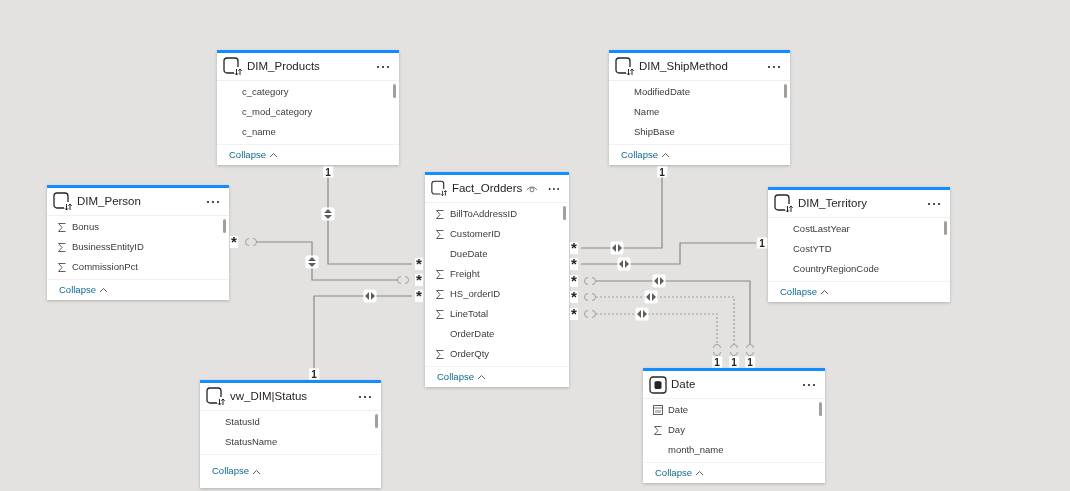  I want to click on table-title: DIM_Territory, so click(833, 203).